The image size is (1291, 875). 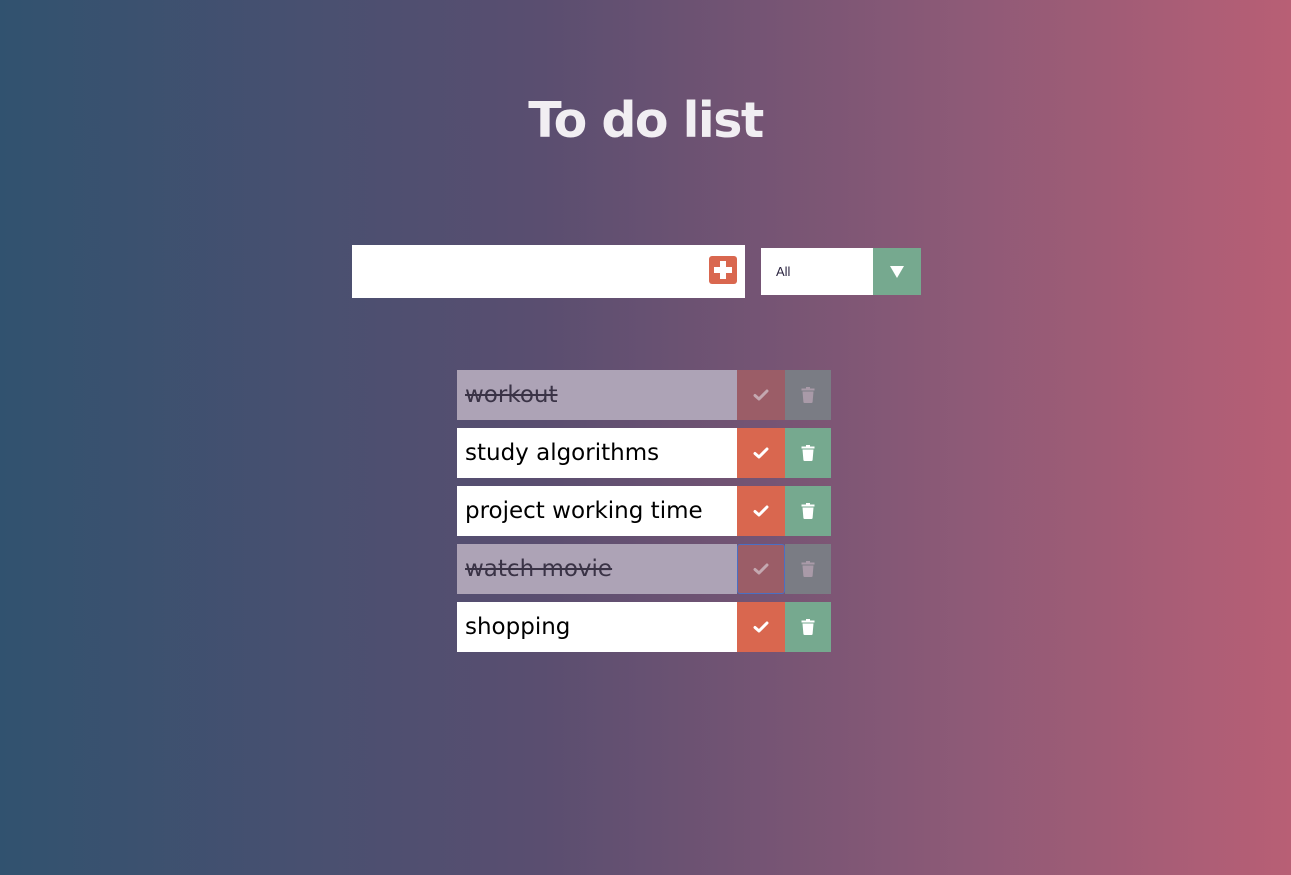 What do you see at coordinates (841, 271) in the screenshot?
I see `filter-select: All` at bounding box center [841, 271].